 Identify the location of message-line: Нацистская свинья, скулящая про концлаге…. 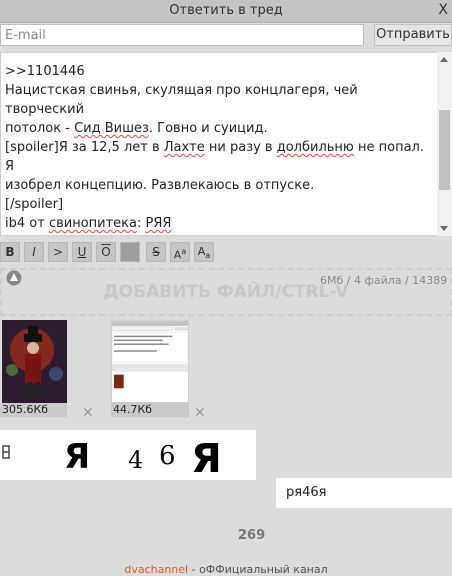
(183, 100).